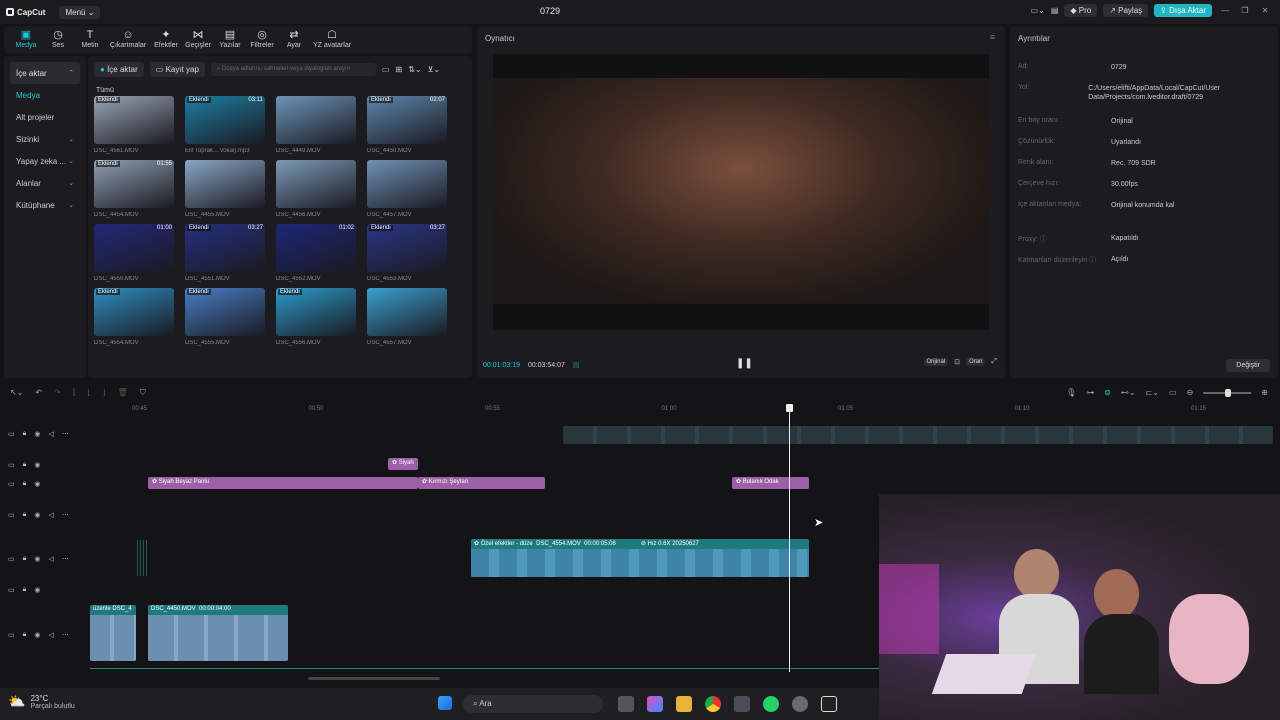 The width and height of the screenshot is (1280, 720). Describe the element at coordinates (41, 701) in the screenshot. I see `weather-widget: ⛅ 23°C Parçalı bulutlu` at that location.